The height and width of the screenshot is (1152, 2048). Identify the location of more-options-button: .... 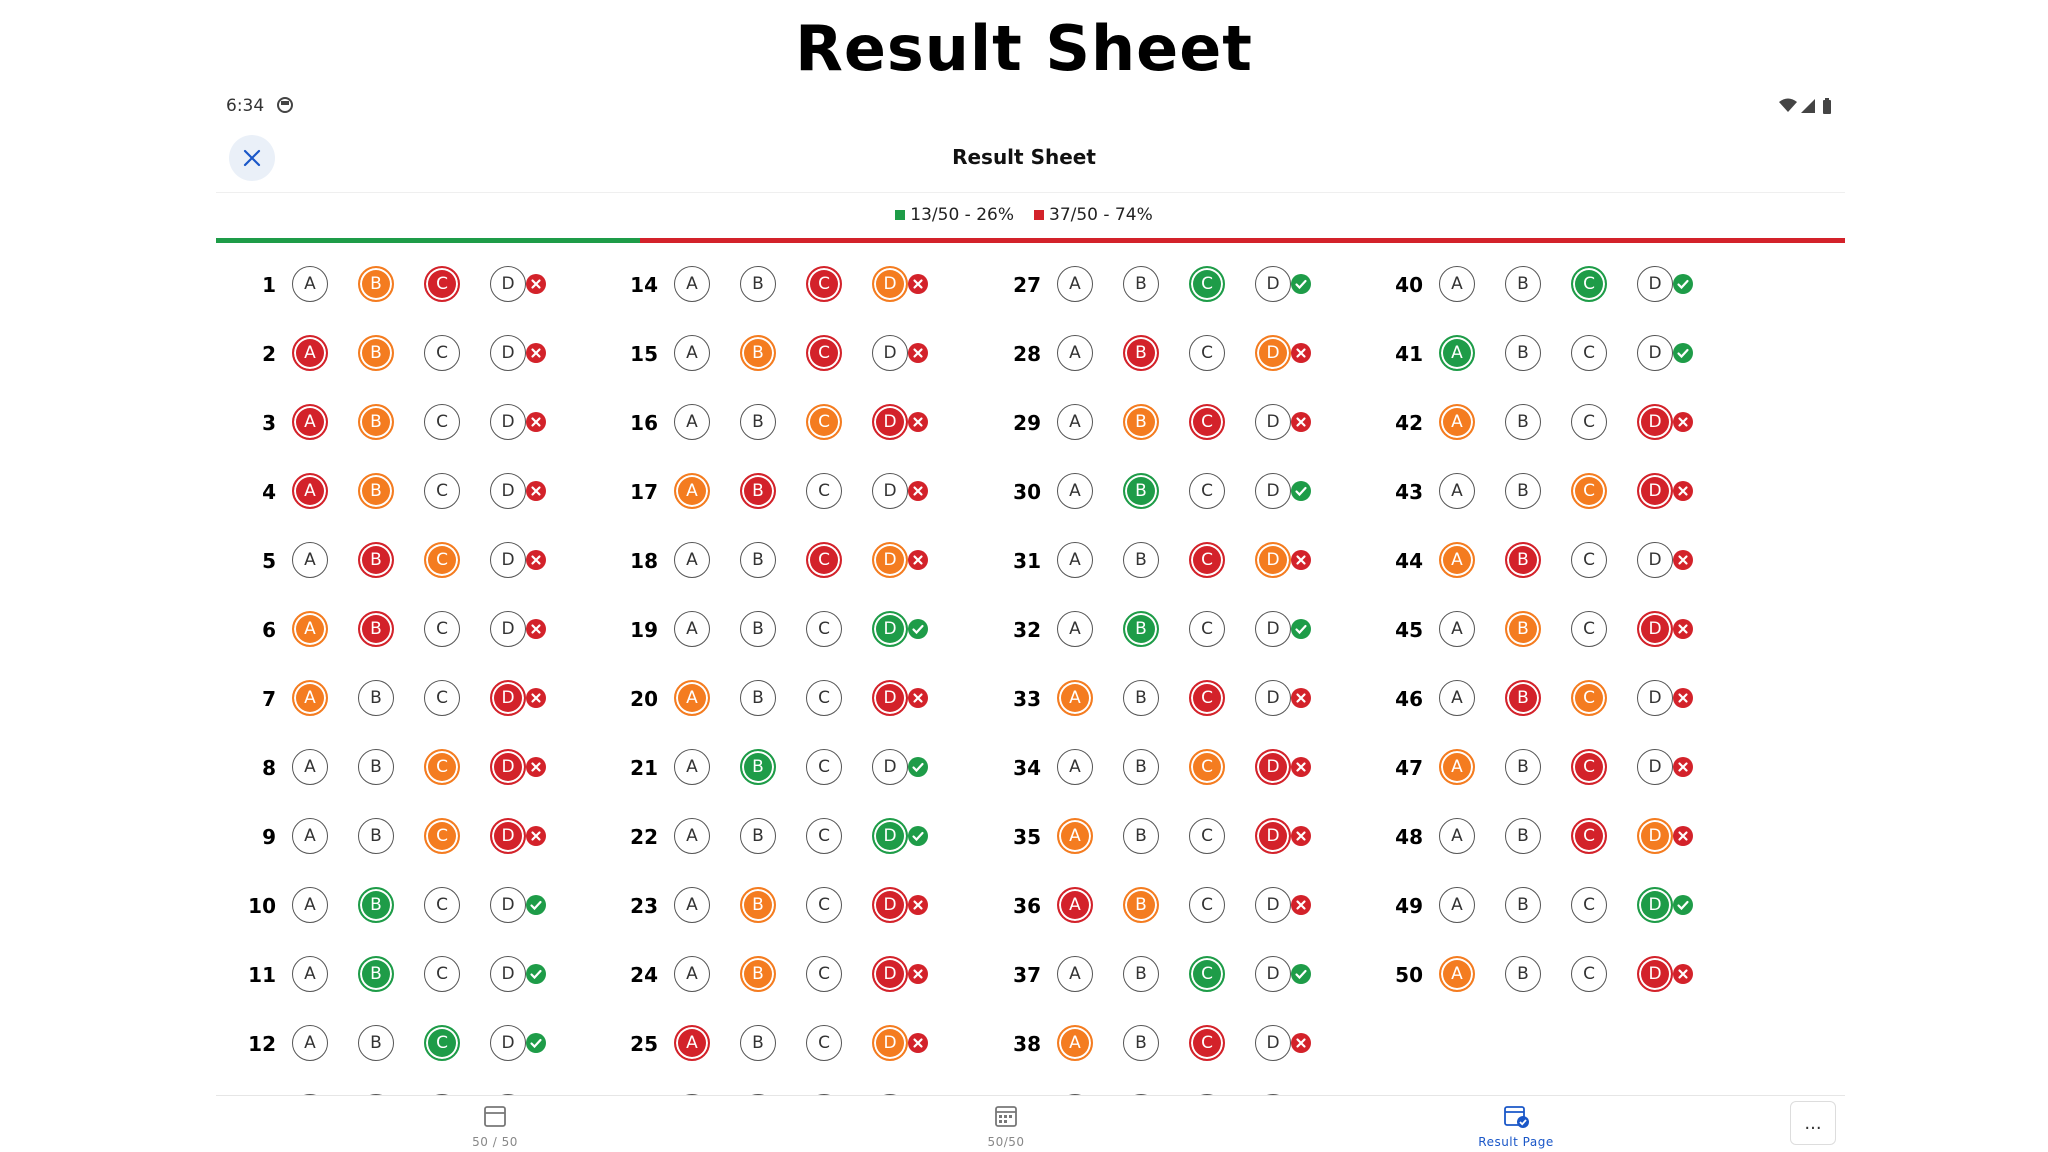
(1813, 1123).